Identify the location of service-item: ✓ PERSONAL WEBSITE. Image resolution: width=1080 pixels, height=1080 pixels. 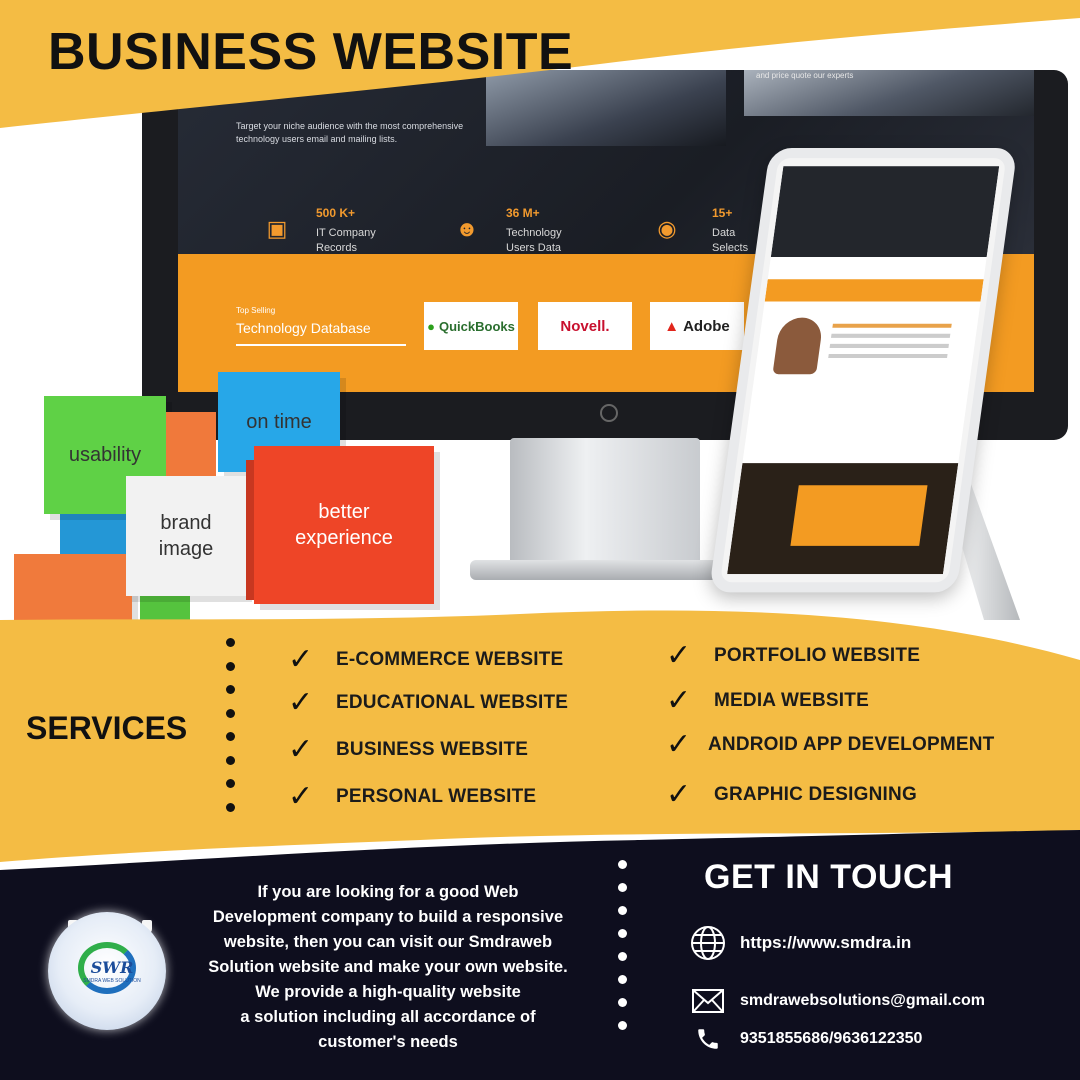
(412, 797).